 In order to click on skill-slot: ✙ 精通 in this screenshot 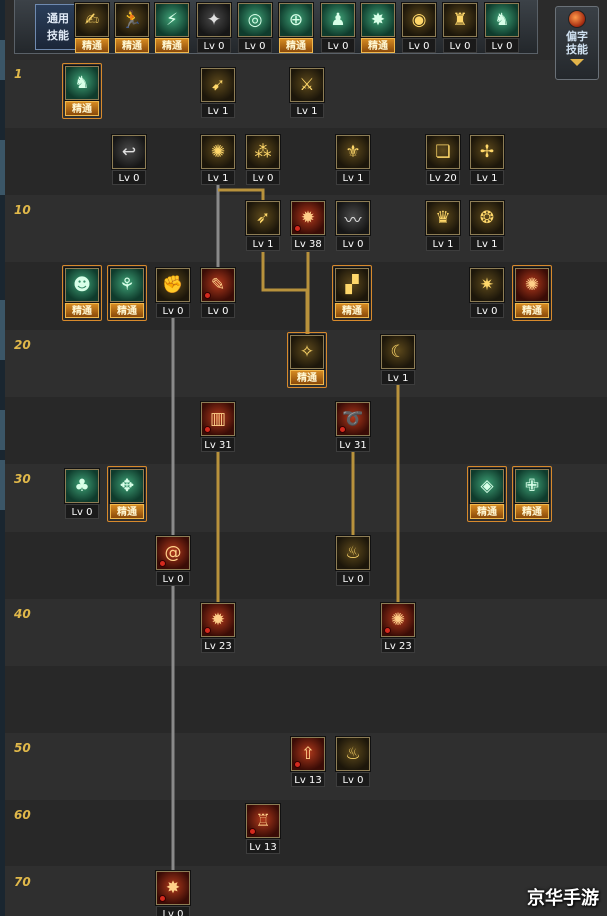, I will do `click(532, 494)`.